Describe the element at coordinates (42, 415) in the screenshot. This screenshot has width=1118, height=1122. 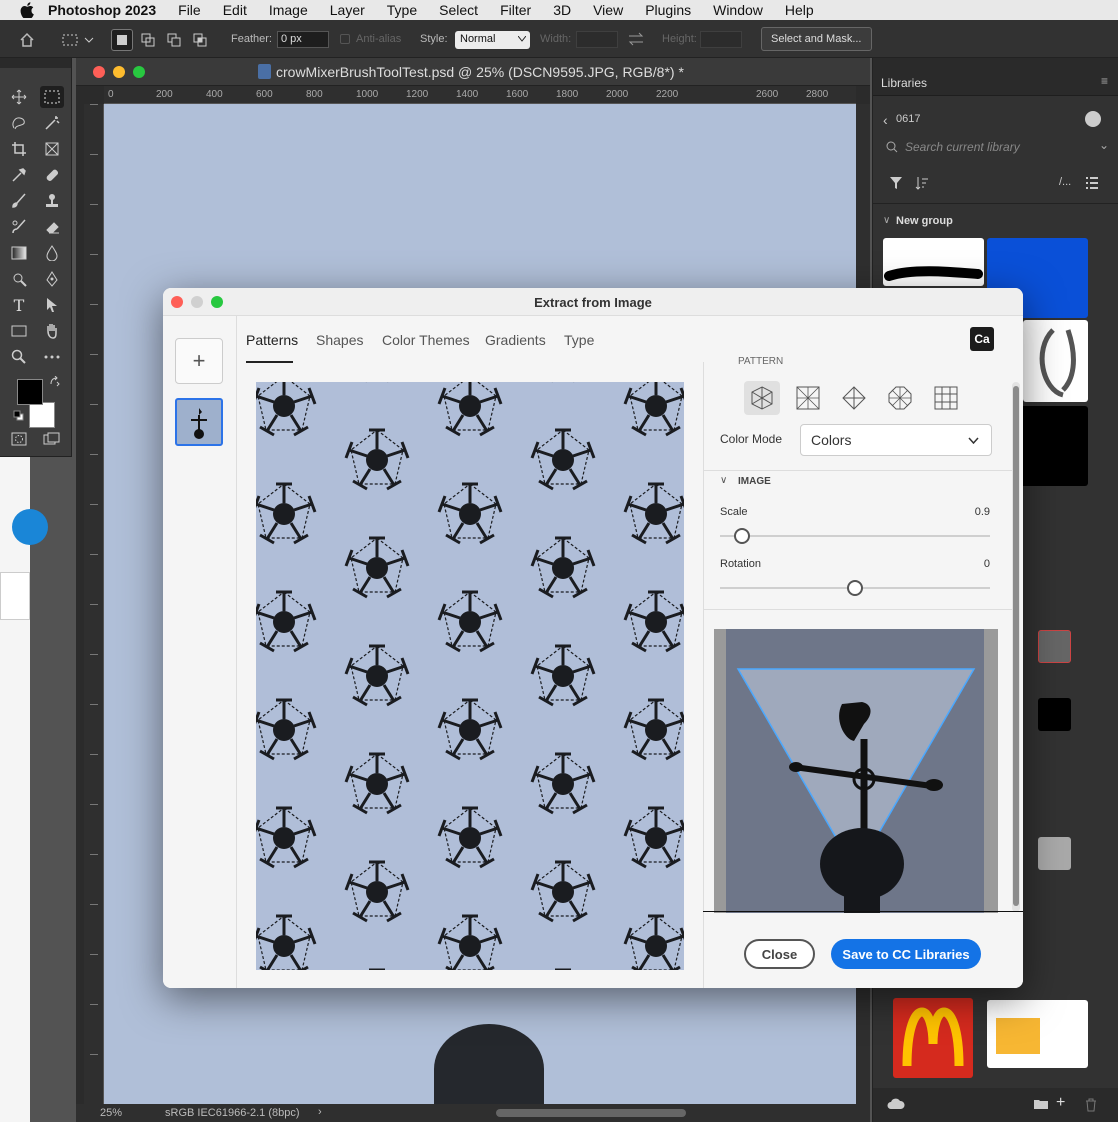
I see `background-color-swatch` at that location.